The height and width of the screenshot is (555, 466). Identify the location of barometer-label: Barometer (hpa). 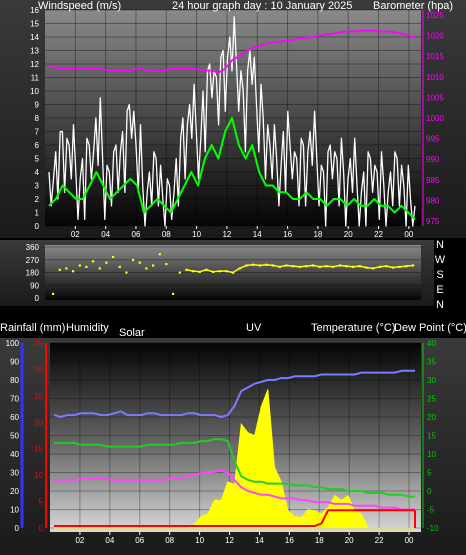
(413, 6).